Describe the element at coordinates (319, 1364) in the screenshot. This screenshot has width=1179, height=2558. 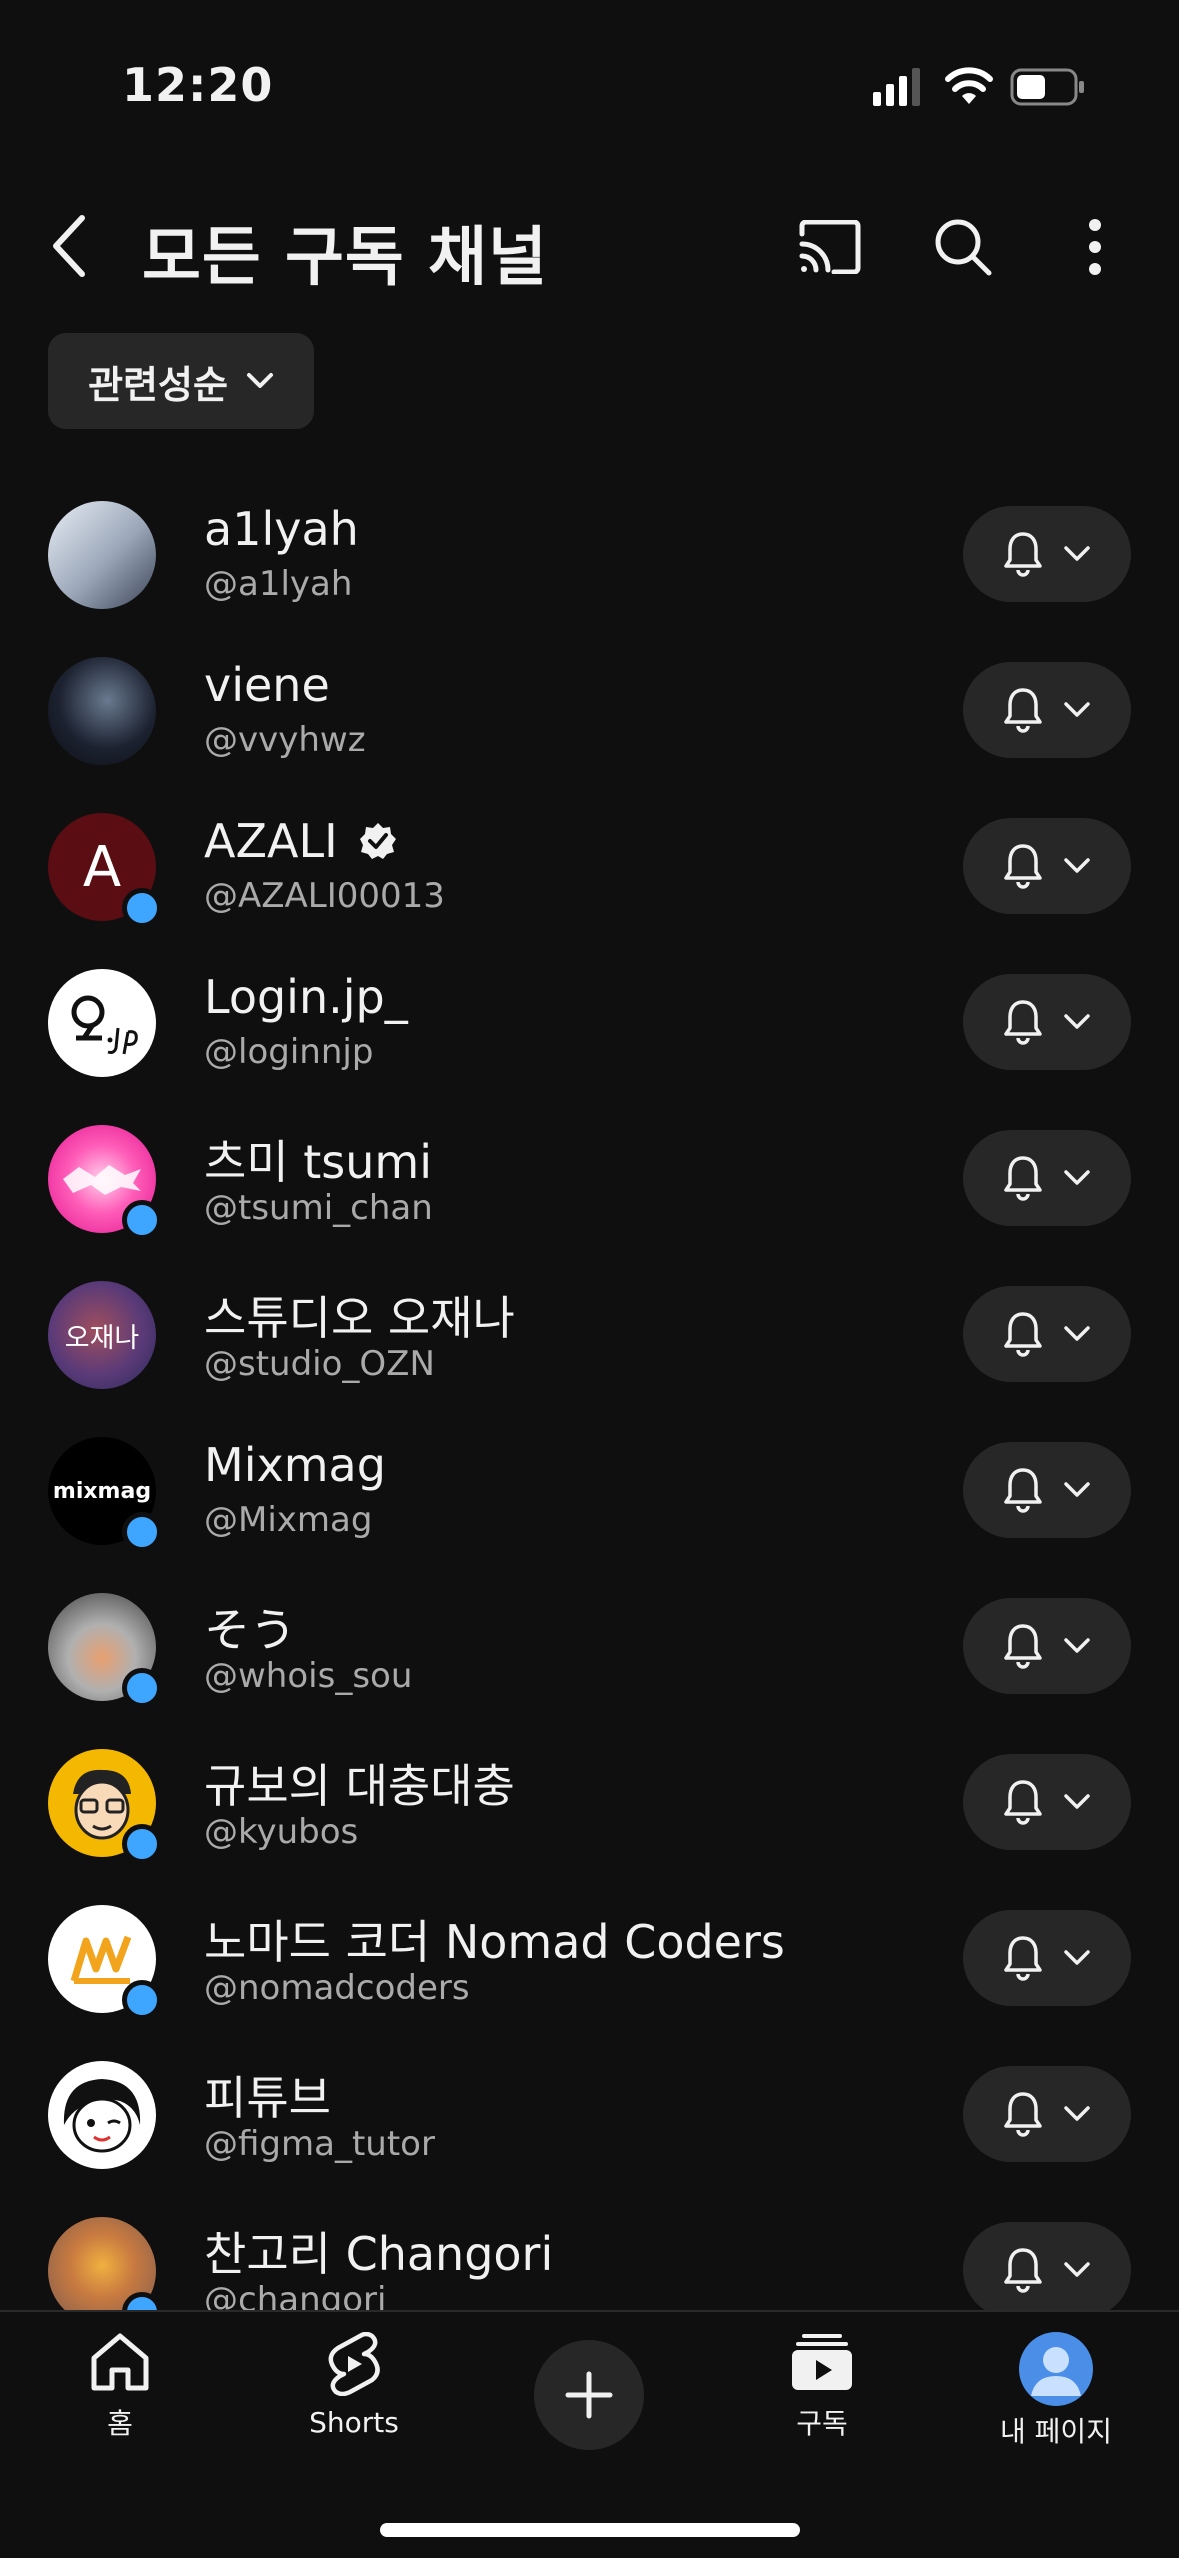
I see `channel-handle: @studio_OZN` at that location.